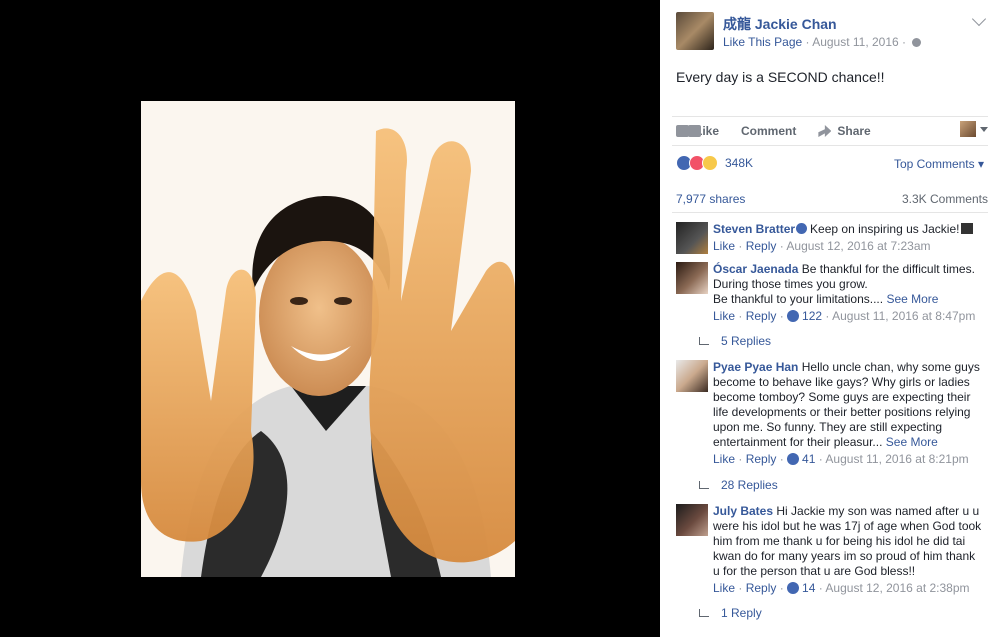 The width and height of the screenshot is (1000, 637). Describe the element at coordinates (710, 199) in the screenshot. I see `shares-link: 7,977 shares` at that location.